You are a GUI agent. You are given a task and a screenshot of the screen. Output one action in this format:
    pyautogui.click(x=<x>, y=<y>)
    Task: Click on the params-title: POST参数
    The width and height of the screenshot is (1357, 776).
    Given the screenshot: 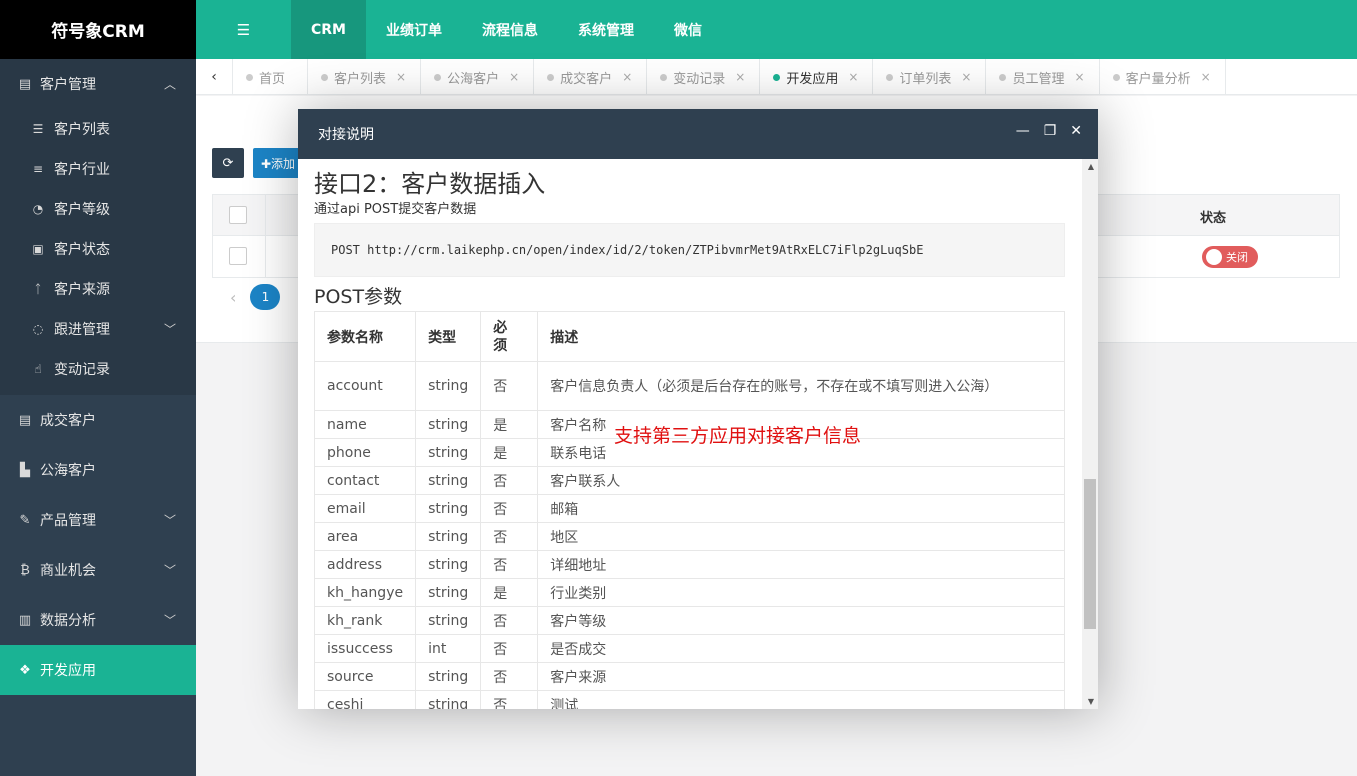 What is the action you would take?
    pyautogui.click(x=358, y=297)
    